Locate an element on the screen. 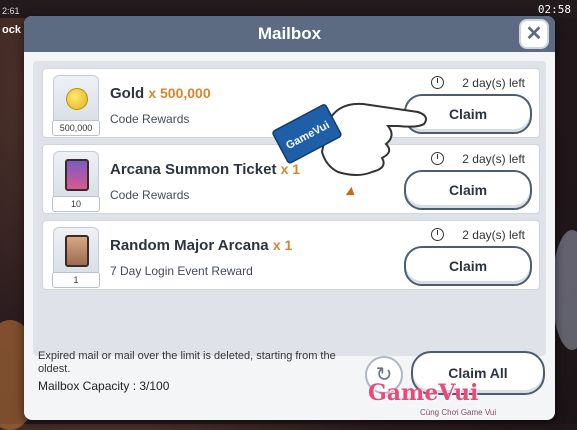 The height and width of the screenshot is (430, 577). arcana-ticket-icon: 10 is located at coordinates (76, 181).